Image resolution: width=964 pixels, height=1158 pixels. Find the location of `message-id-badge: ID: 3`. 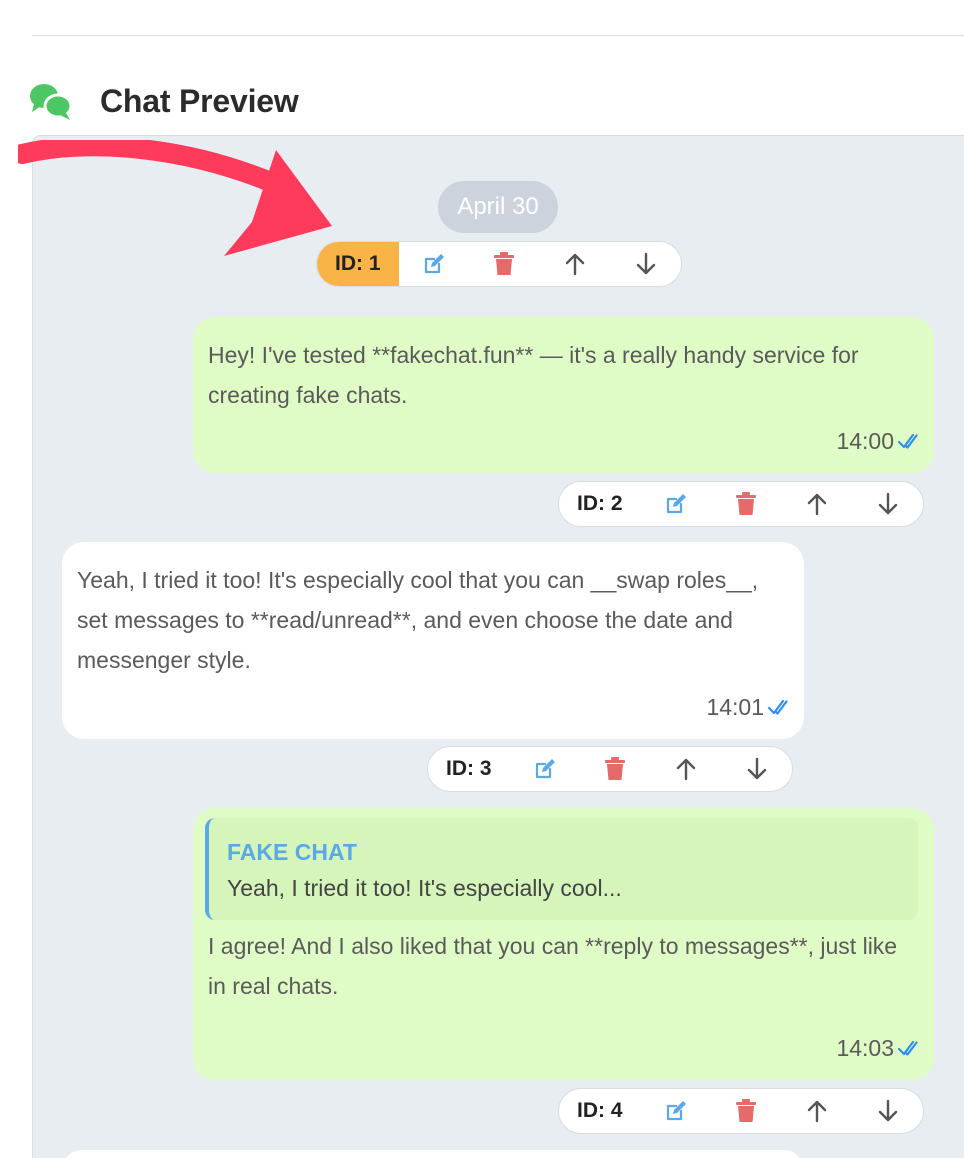

message-id-badge: ID: 3 is located at coordinates (469, 769).